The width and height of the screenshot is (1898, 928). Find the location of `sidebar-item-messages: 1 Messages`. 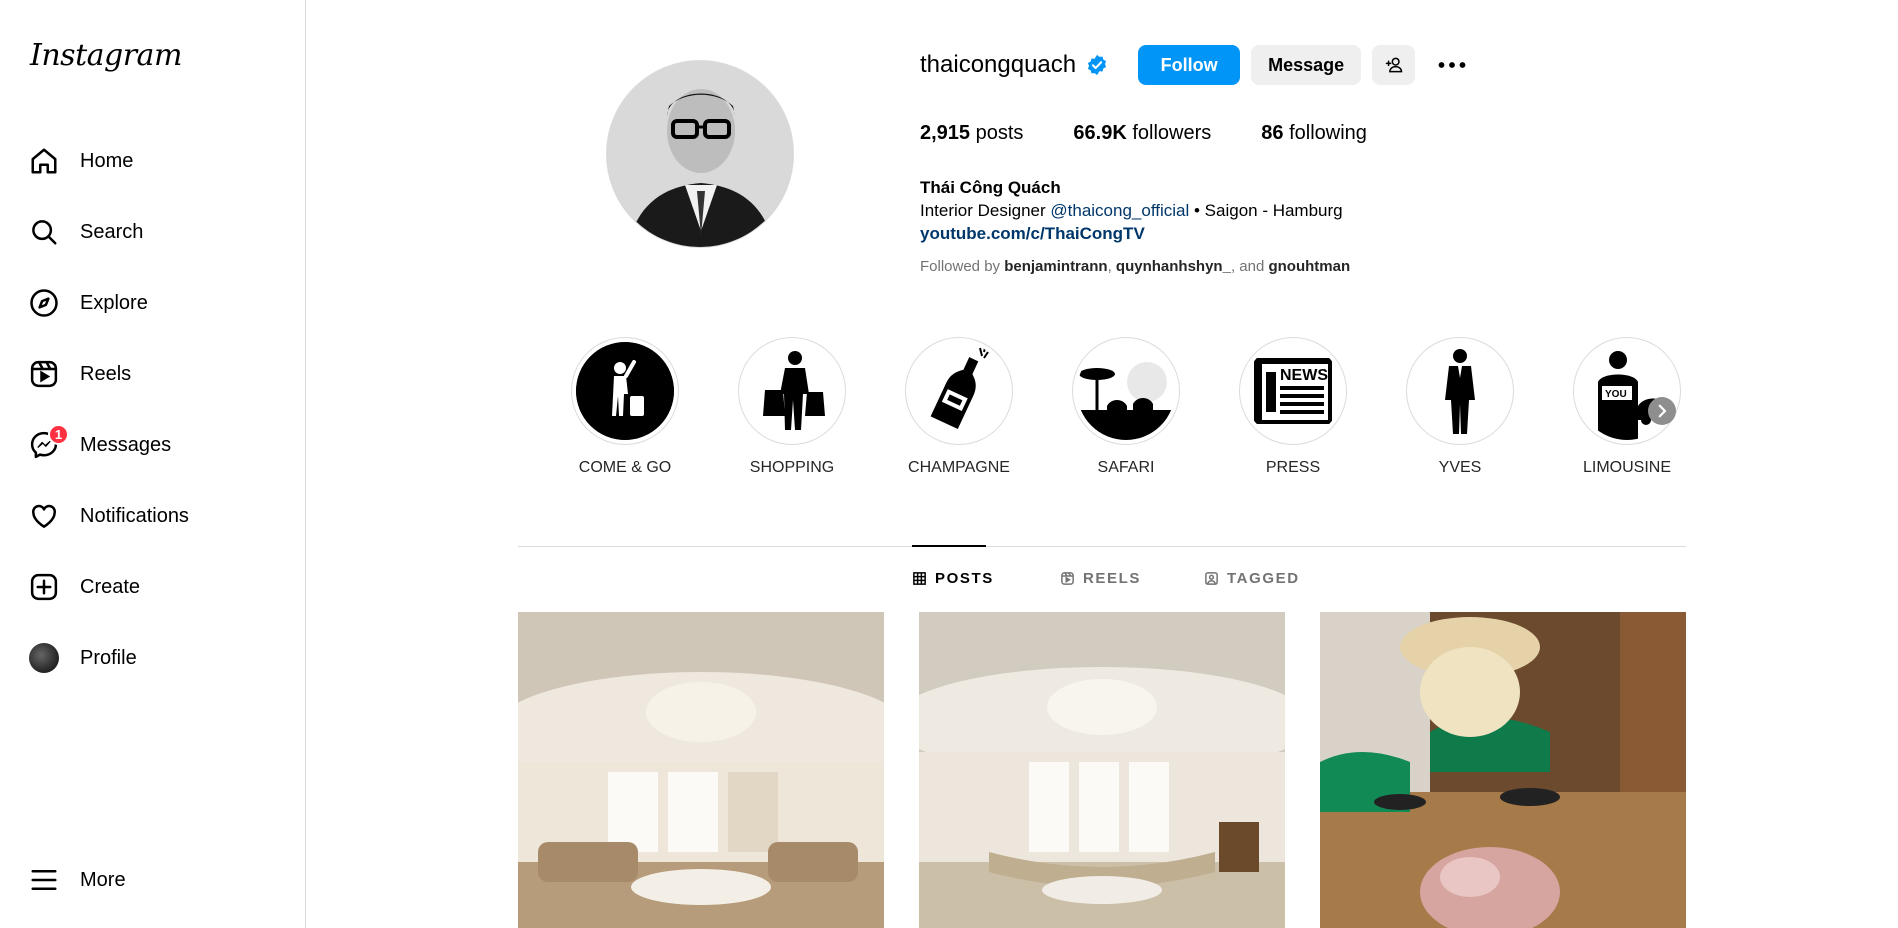

sidebar-item-messages: 1 Messages is located at coordinates (158, 445).